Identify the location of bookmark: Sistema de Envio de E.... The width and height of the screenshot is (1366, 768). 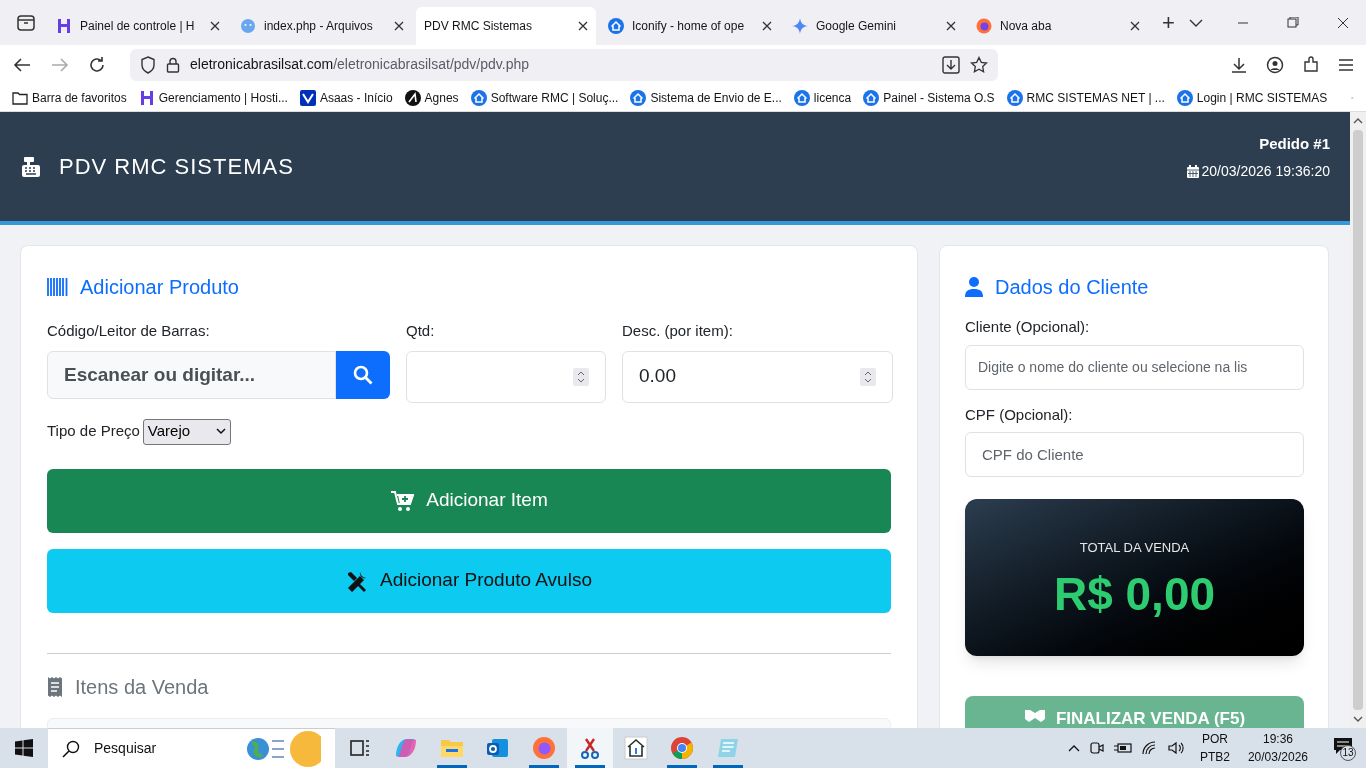
(706, 97).